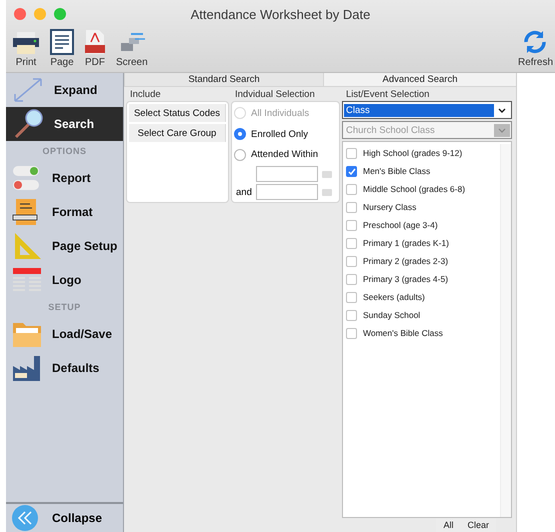 This screenshot has width=555, height=532. Describe the element at coordinates (64, 178) in the screenshot. I see `sidebar-item: Report` at that location.